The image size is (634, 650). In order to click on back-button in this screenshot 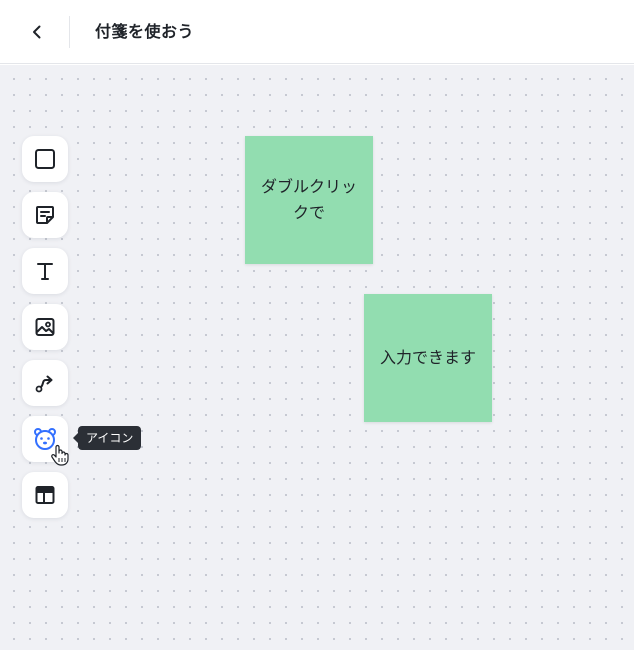, I will do `click(37, 32)`.